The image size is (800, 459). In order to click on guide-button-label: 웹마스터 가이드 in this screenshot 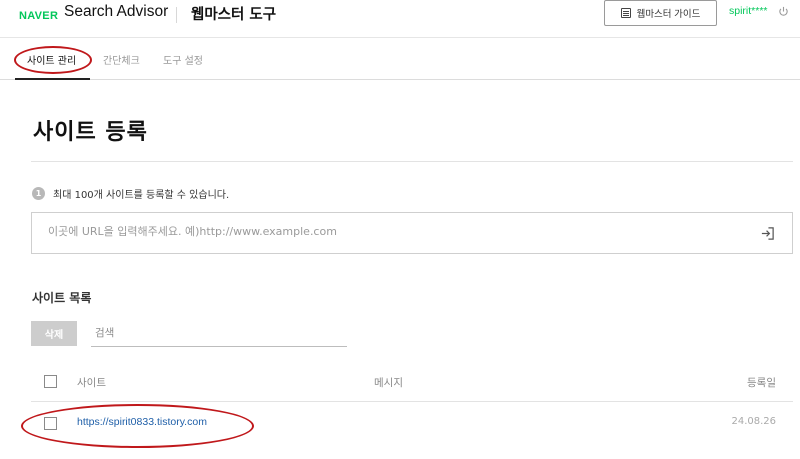, I will do `click(668, 14)`.